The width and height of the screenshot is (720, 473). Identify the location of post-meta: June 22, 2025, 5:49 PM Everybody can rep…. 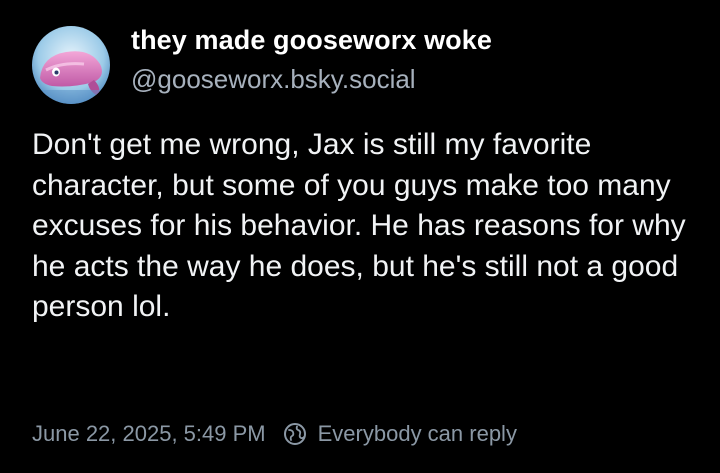
(274, 434).